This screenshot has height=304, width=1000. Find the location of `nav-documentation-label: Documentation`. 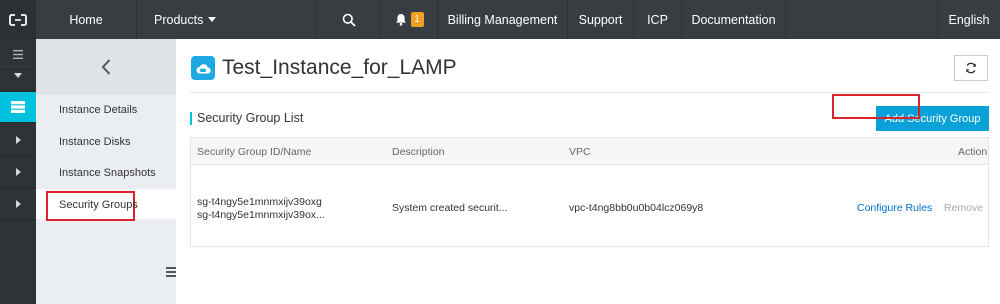

nav-documentation-label: Documentation is located at coordinates (733, 19).